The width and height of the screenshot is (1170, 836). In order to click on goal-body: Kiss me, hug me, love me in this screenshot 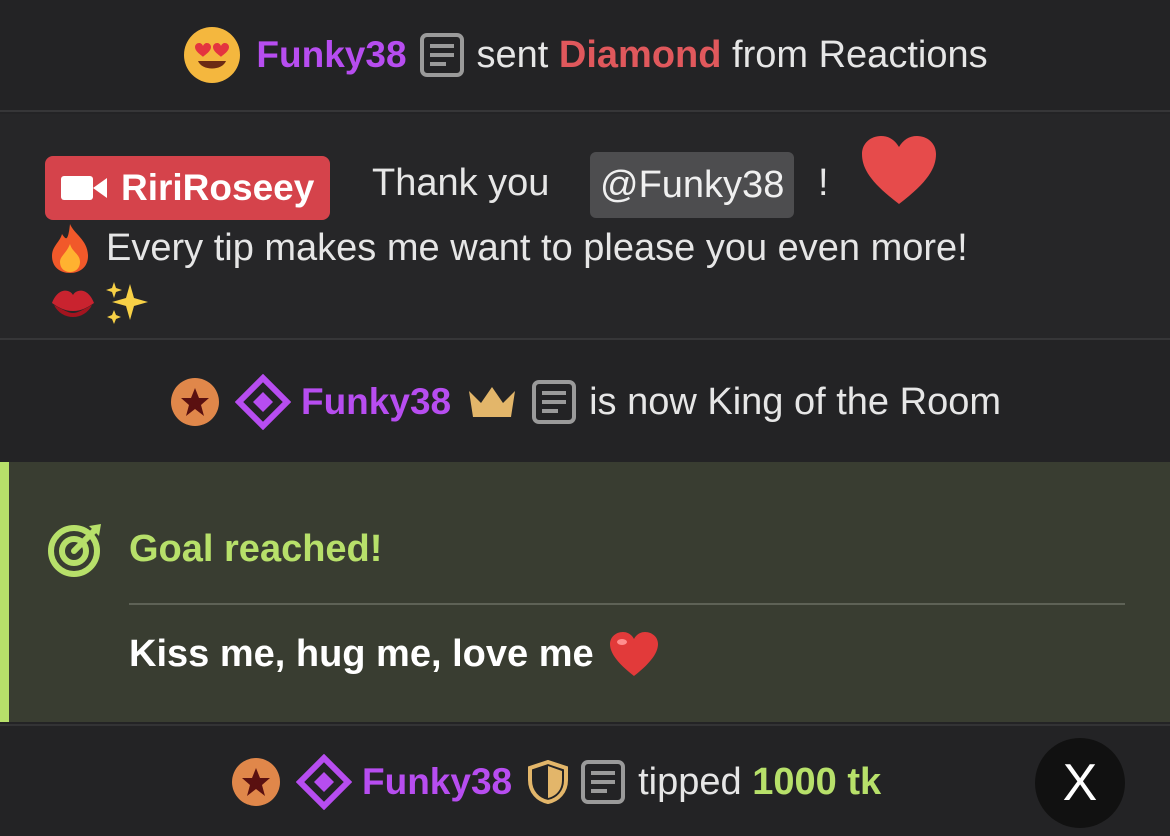, I will do `click(394, 654)`.